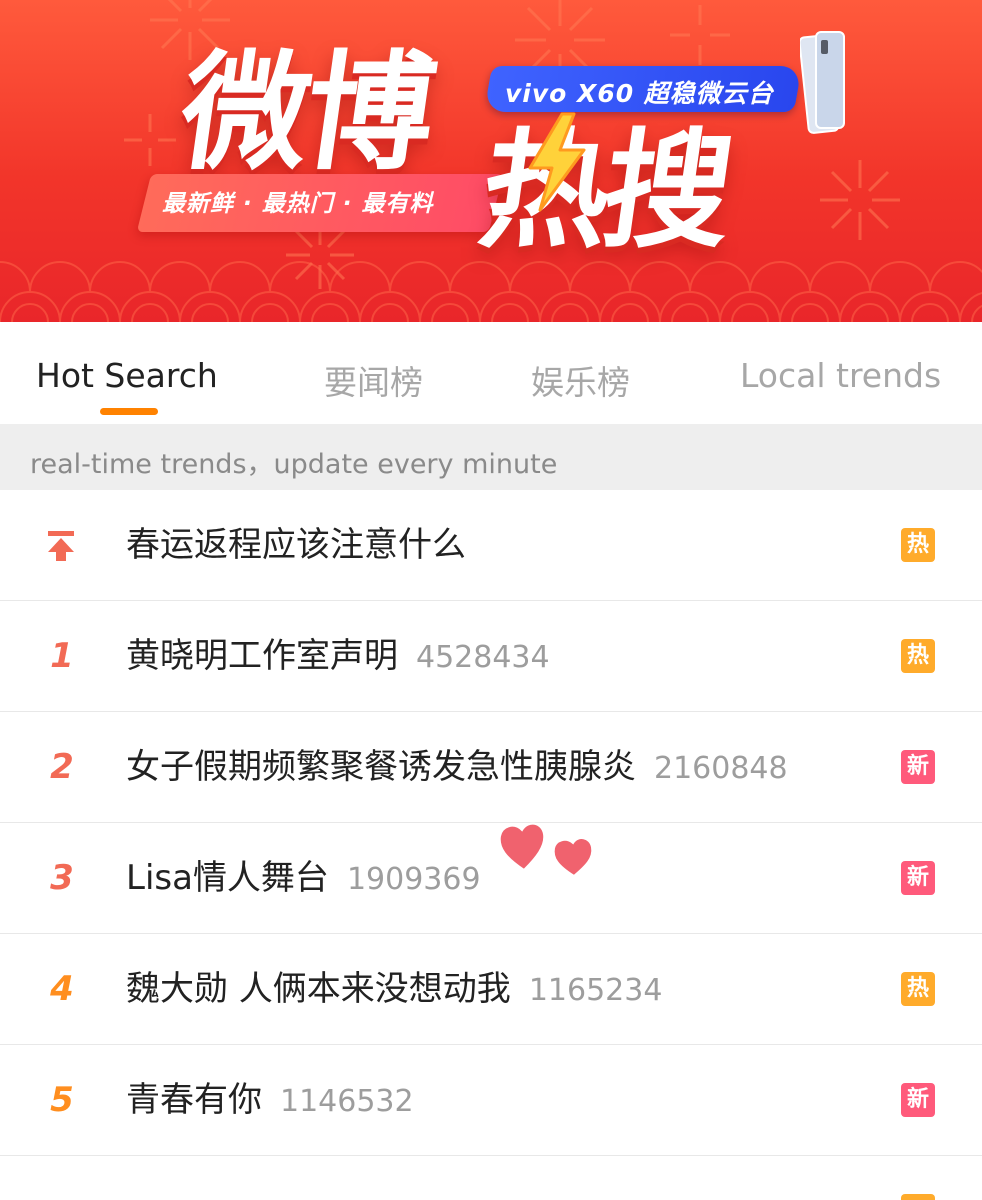  What do you see at coordinates (491, 1178) in the screenshot?
I see `list-item-partial` at bounding box center [491, 1178].